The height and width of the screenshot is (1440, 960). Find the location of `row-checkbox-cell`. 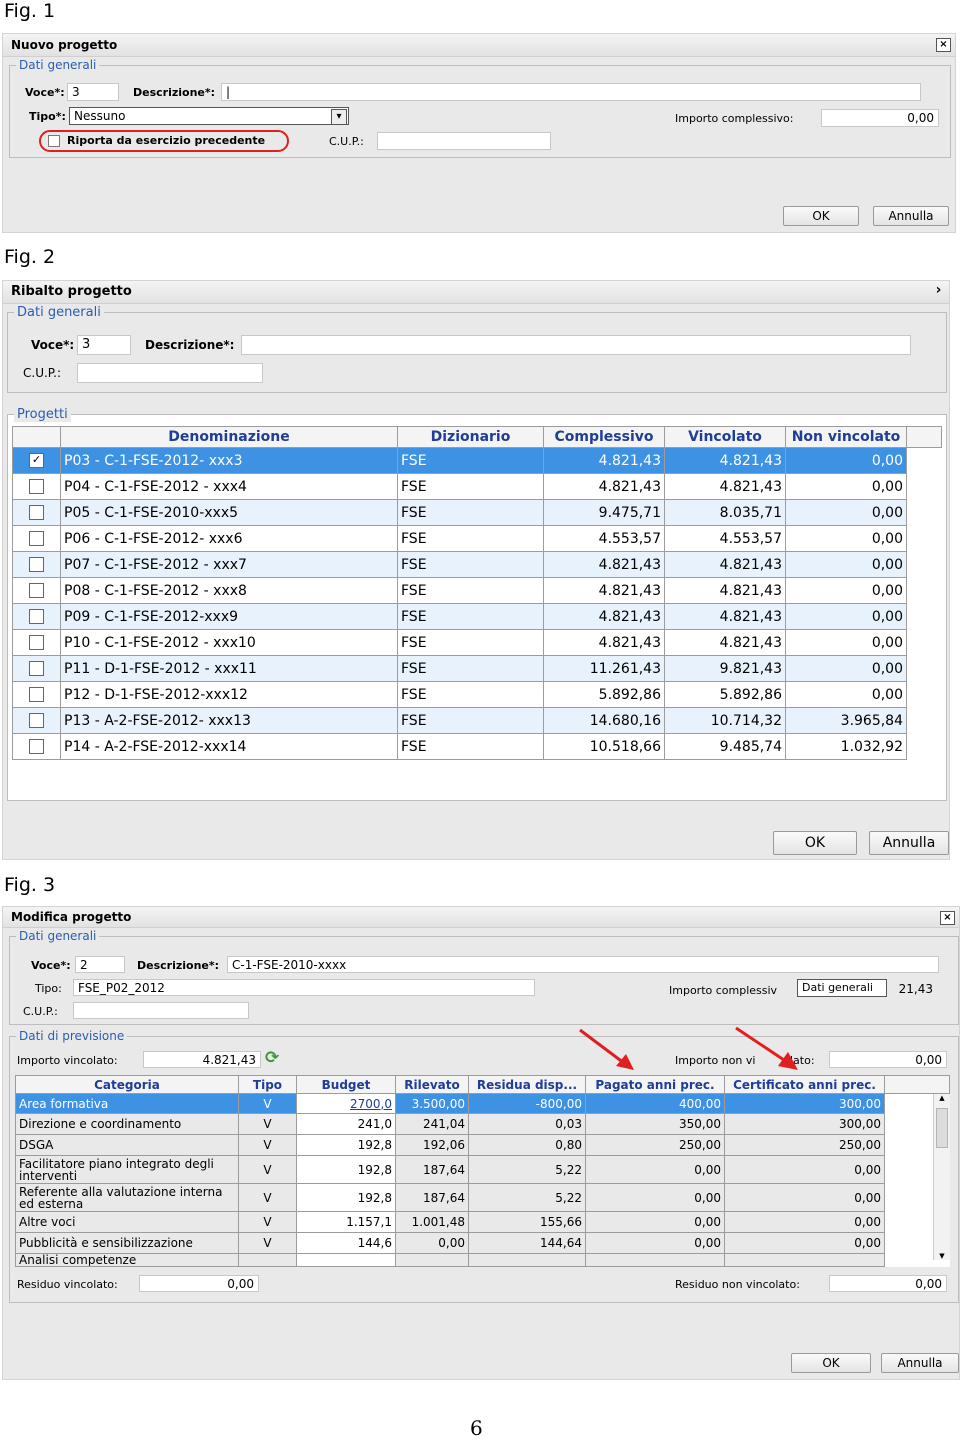

row-checkbox-cell is located at coordinates (36, 486).